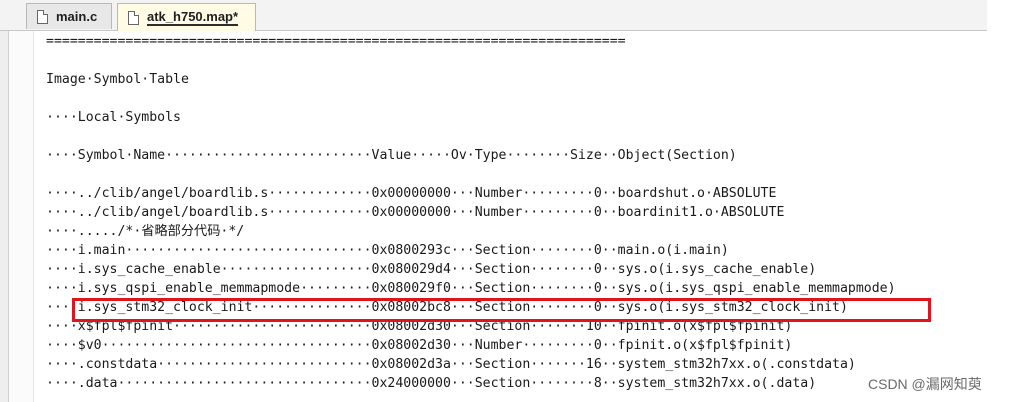 This screenshot has height=402, width=1033. What do you see at coordinates (21, 216) in the screenshot?
I see `fold-margin` at bounding box center [21, 216].